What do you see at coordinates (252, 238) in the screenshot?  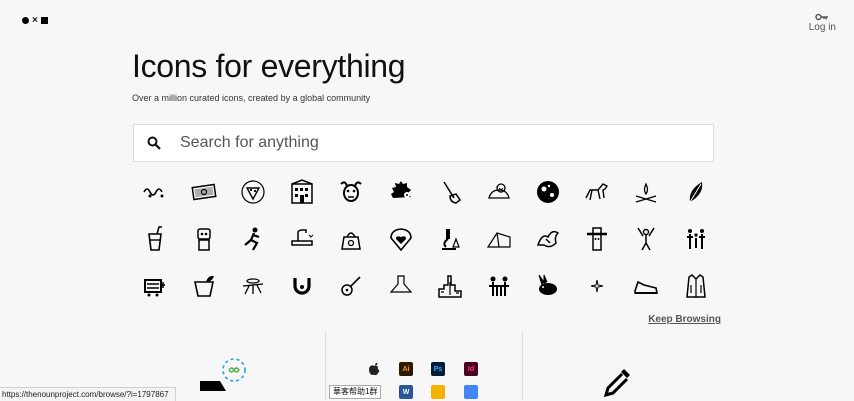 I see `climber-icon` at bounding box center [252, 238].